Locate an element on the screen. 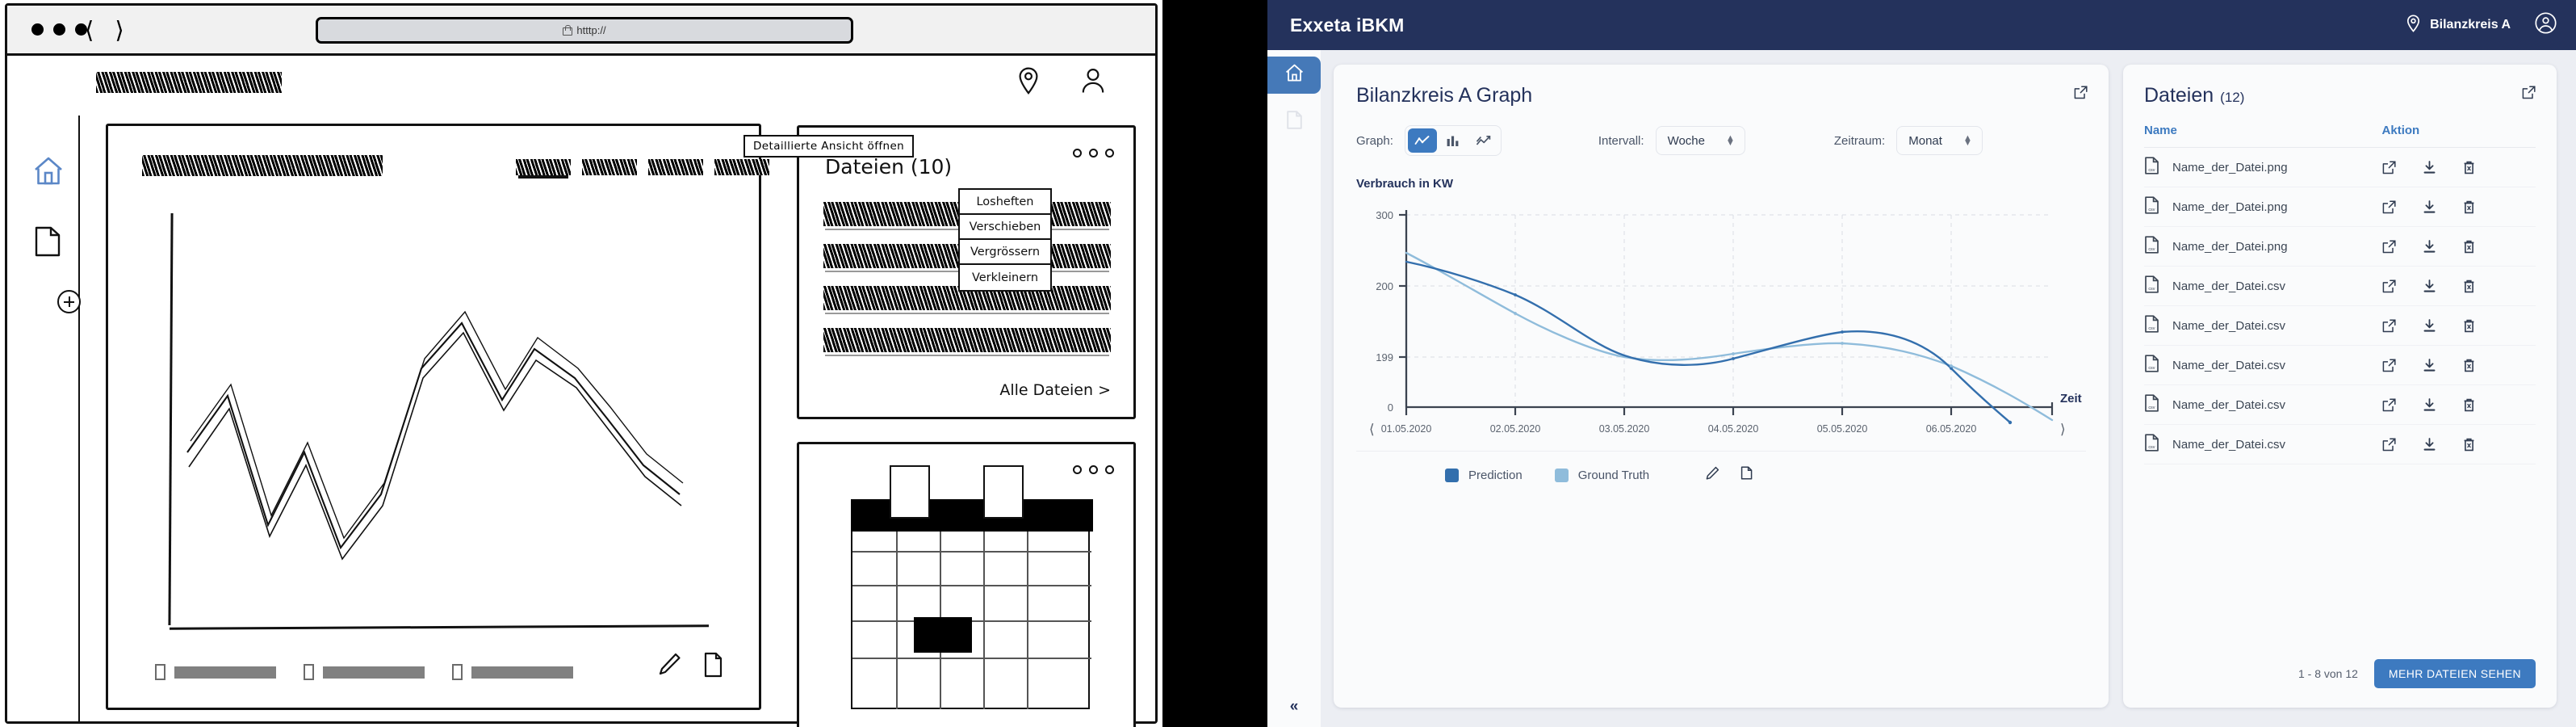 This screenshot has width=2576, height=727. back-icon: ⟨ is located at coordinates (89, 30).